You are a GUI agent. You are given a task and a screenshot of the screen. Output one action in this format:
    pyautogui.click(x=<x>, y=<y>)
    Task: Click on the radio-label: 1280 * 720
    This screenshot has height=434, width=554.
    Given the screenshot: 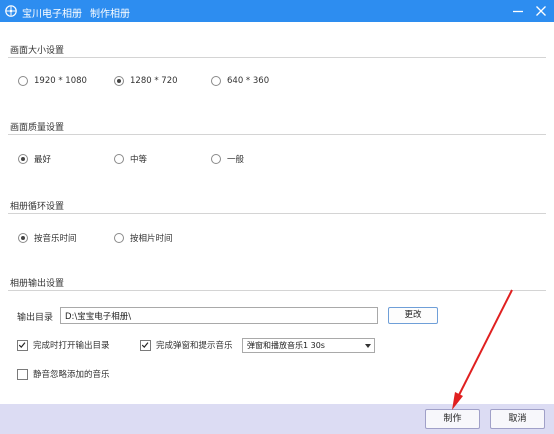 What is the action you would take?
    pyautogui.click(x=154, y=81)
    